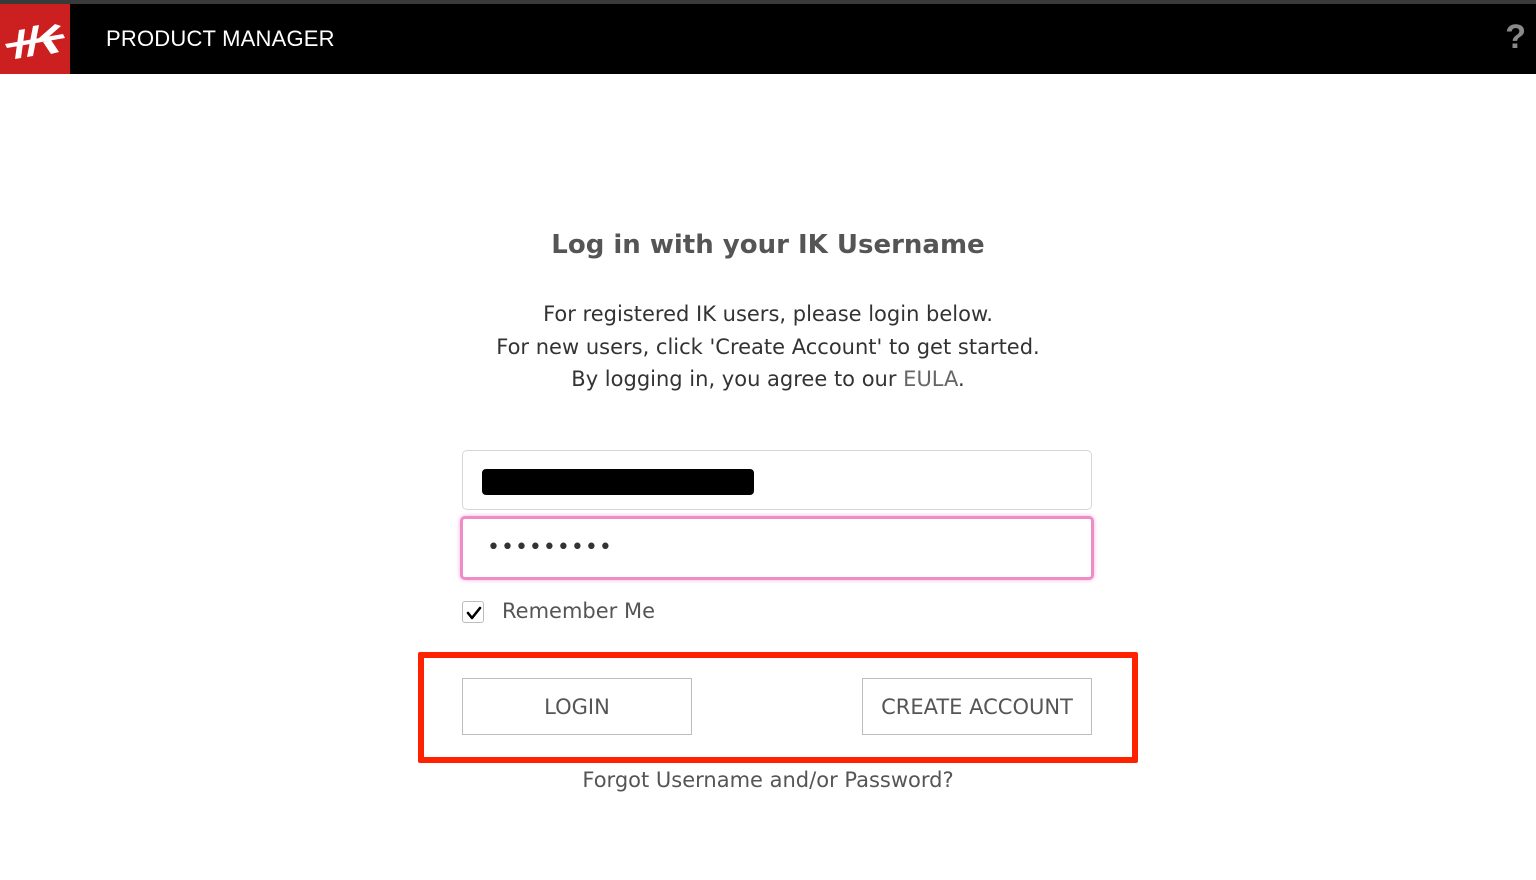 Image resolution: width=1536 pixels, height=880 pixels. I want to click on login-button: LOGIN, so click(577, 706).